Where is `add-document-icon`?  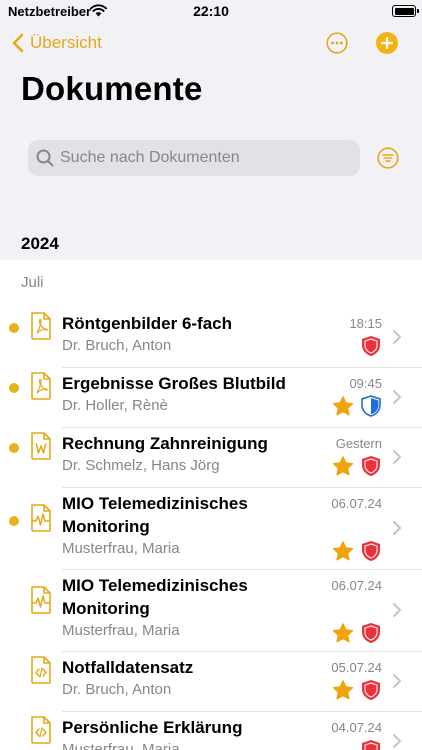 add-document-icon is located at coordinates (387, 43).